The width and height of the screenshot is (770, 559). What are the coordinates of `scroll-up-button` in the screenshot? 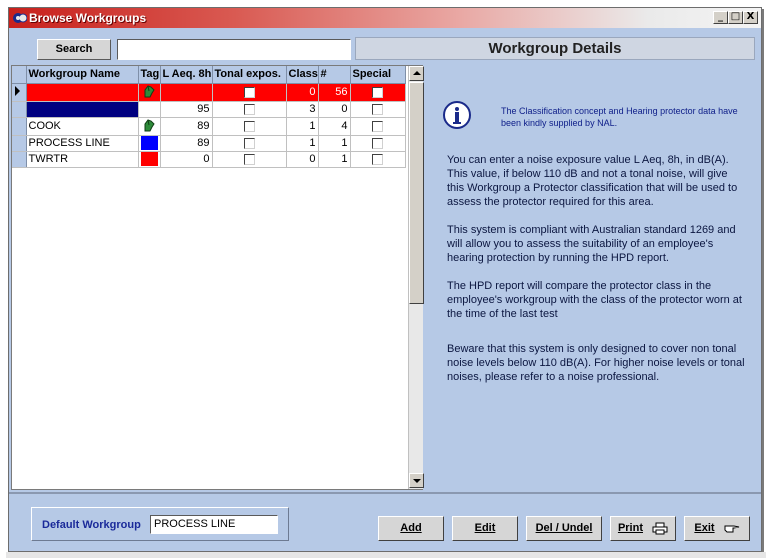 It's located at (416, 73).